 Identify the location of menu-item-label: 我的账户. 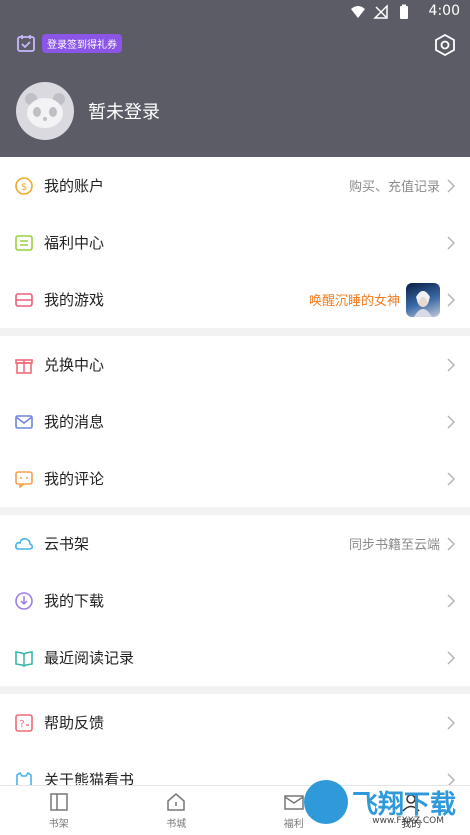
(74, 186).